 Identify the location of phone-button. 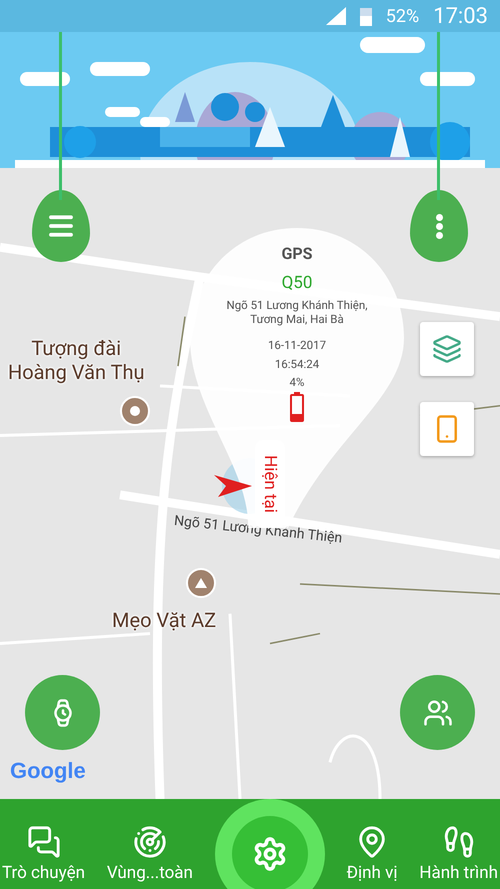
(447, 429).